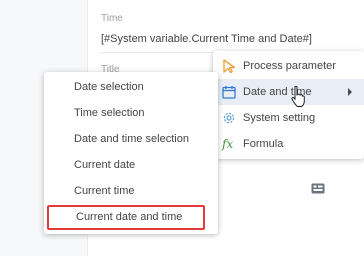  What do you see at coordinates (112, 18) in the screenshot?
I see `time-field-label: Time` at bounding box center [112, 18].